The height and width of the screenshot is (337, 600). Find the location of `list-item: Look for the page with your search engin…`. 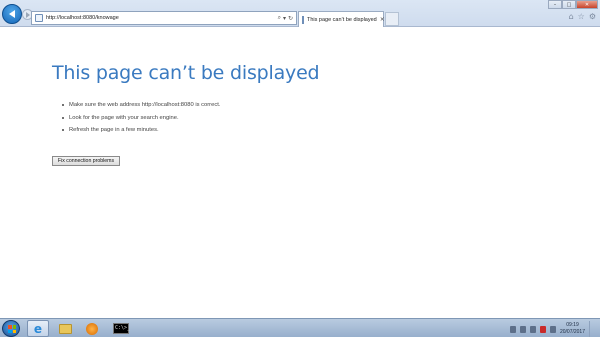

list-item: Look for the page with your search engin… is located at coordinates (141, 121).